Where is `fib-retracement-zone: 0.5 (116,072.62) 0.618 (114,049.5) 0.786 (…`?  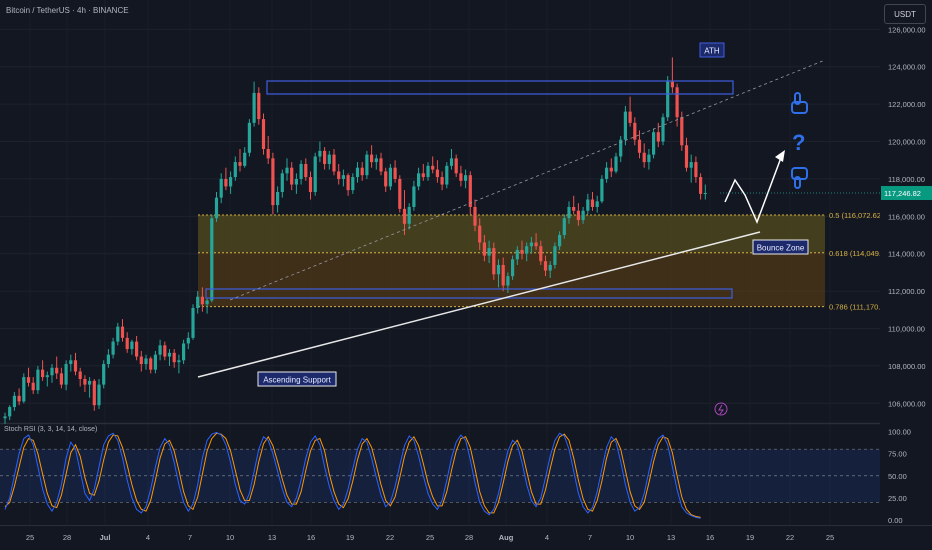 fib-retracement-zone: 0.5 (116,072.62) 0.618 (114,049.5) 0.786 (… is located at coordinates (543, 261).